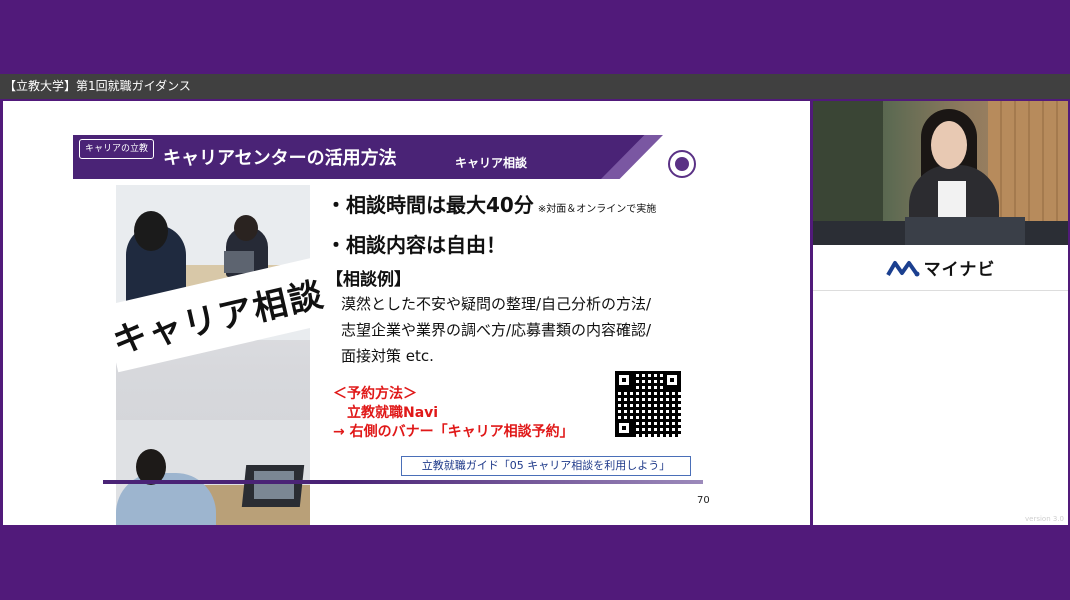 Image resolution: width=1070 pixels, height=600 pixels. What do you see at coordinates (117, 149) in the screenshot?
I see `slide-tag: キャリアの立教` at bounding box center [117, 149].